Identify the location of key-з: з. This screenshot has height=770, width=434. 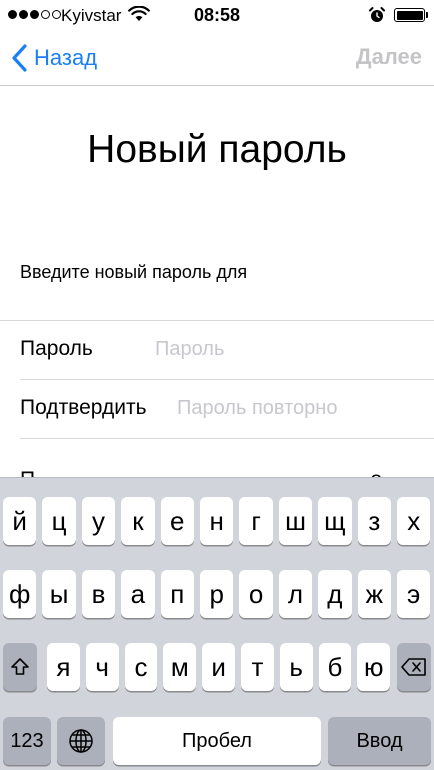
(374, 521).